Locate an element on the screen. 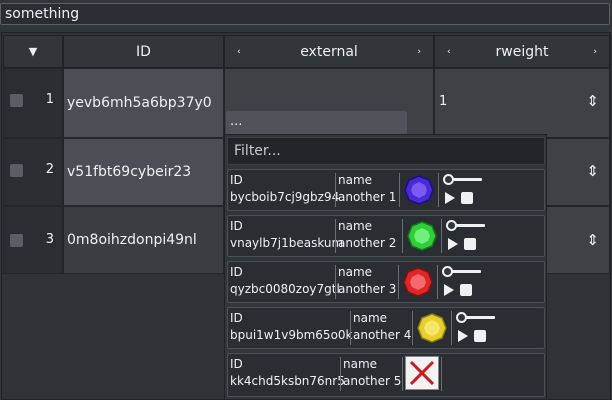 The image size is (612, 400). header-id: ID is located at coordinates (143, 51).